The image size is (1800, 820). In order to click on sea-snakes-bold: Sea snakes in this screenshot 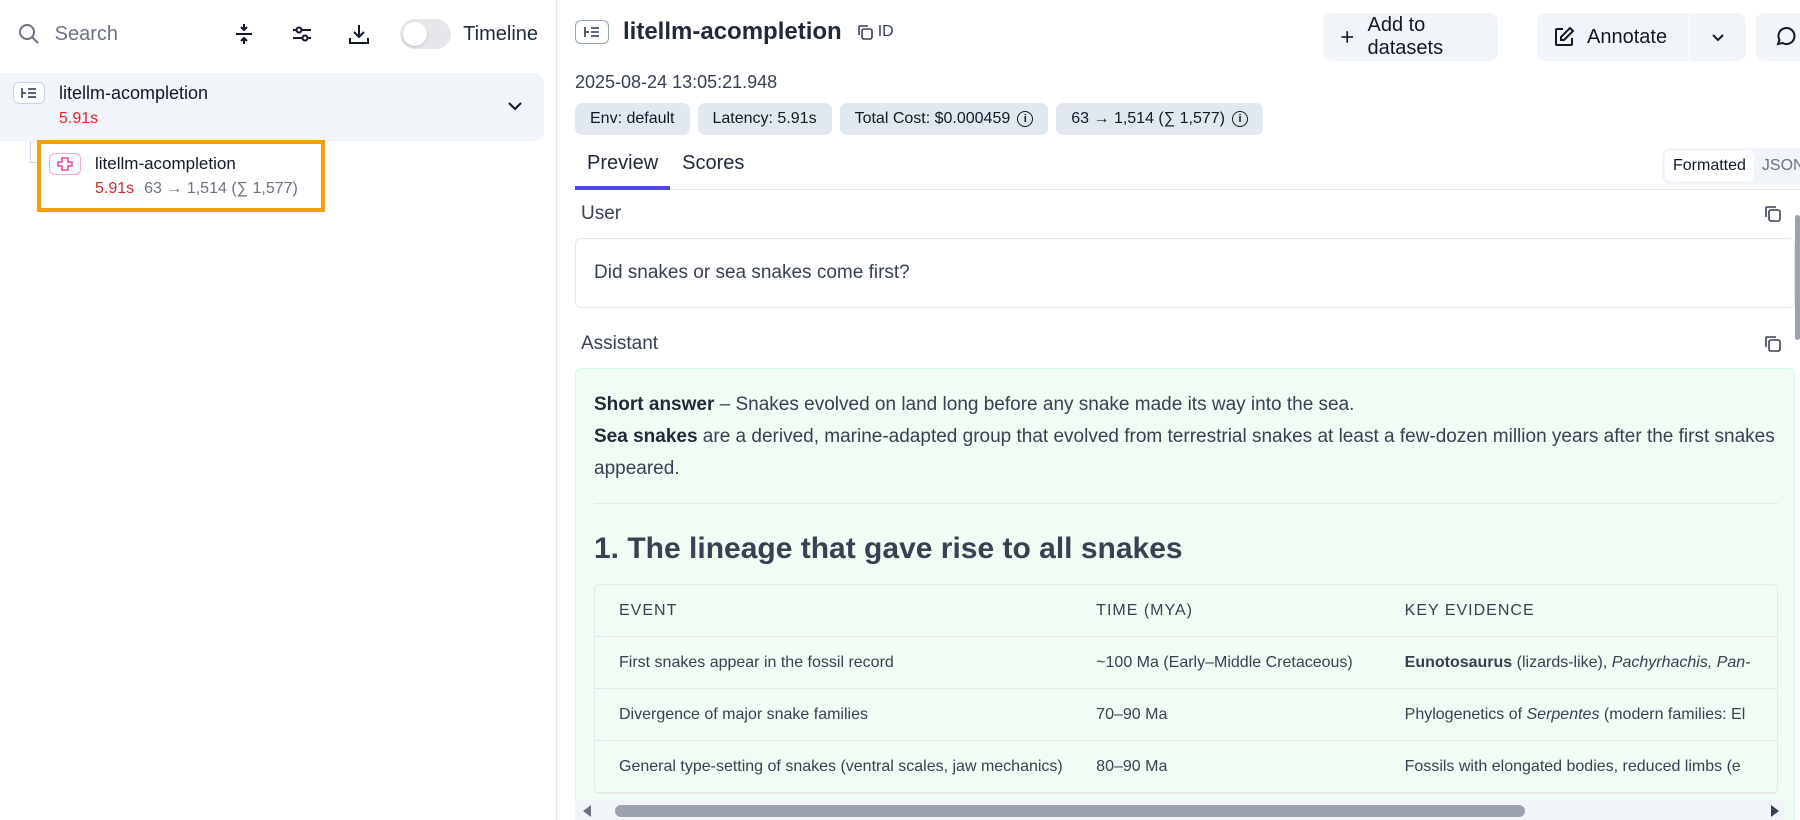, I will do `click(646, 436)`.